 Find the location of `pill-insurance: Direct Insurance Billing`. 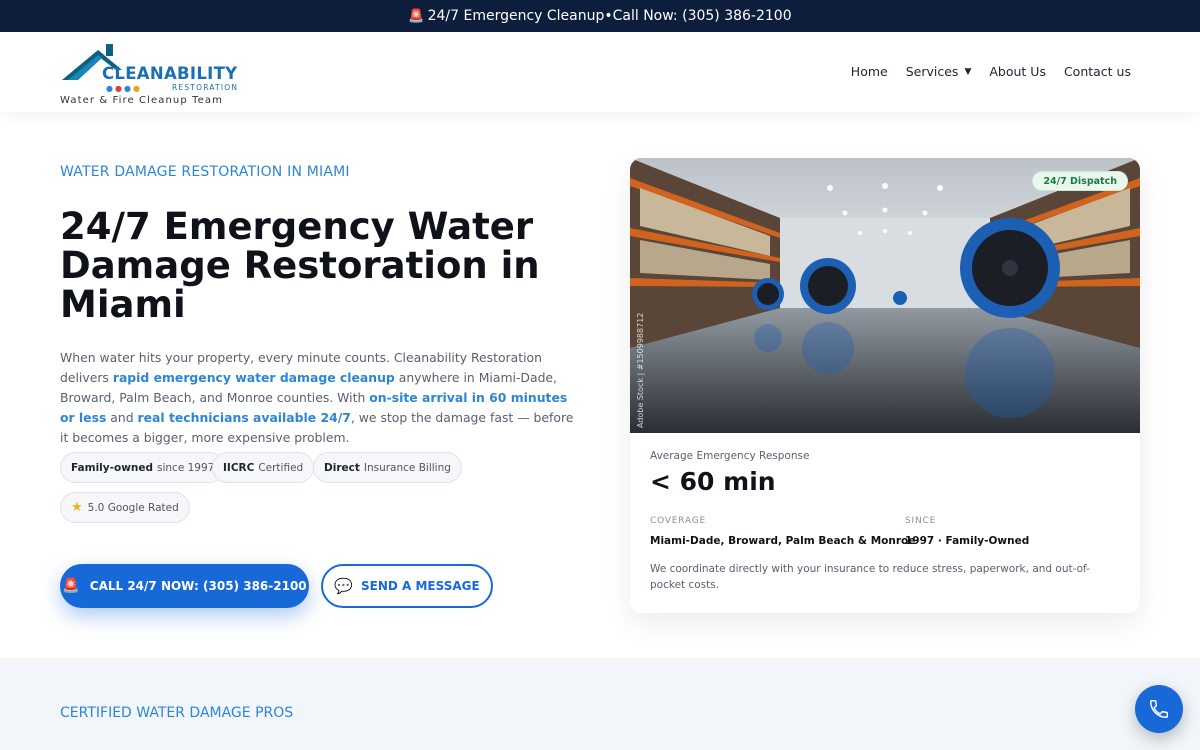

pill-insurance: Direct Insurance Billing is located at coordinates (387, 467).